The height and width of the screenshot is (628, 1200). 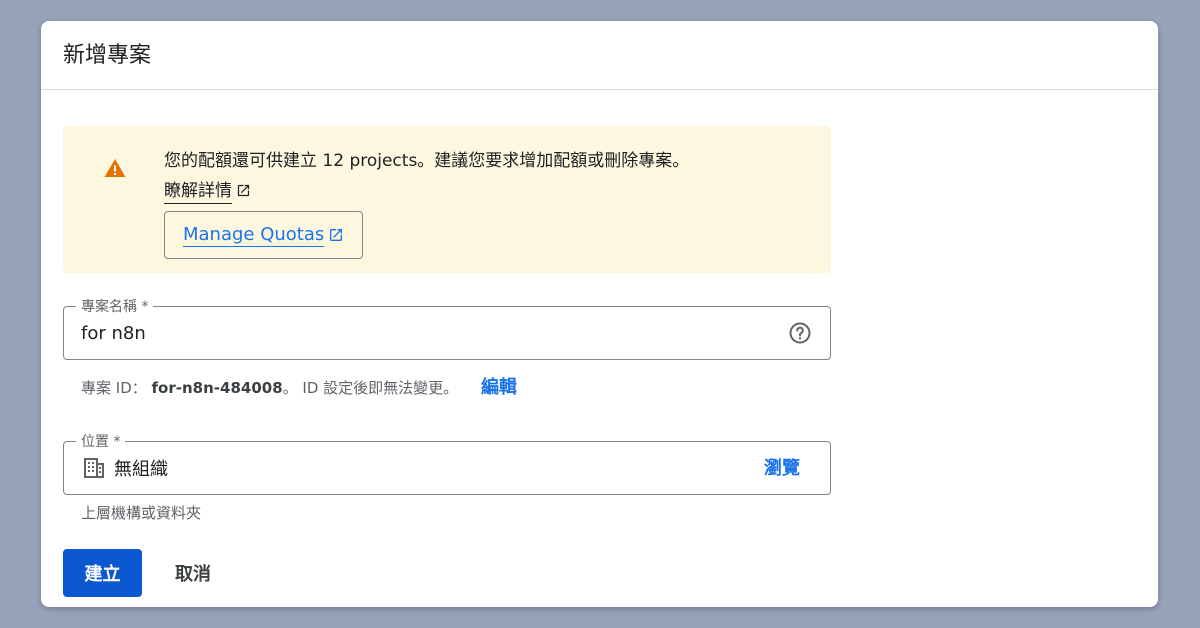 I want to click on edit-project-id-button: 編輯, so click(x=499, y=387).